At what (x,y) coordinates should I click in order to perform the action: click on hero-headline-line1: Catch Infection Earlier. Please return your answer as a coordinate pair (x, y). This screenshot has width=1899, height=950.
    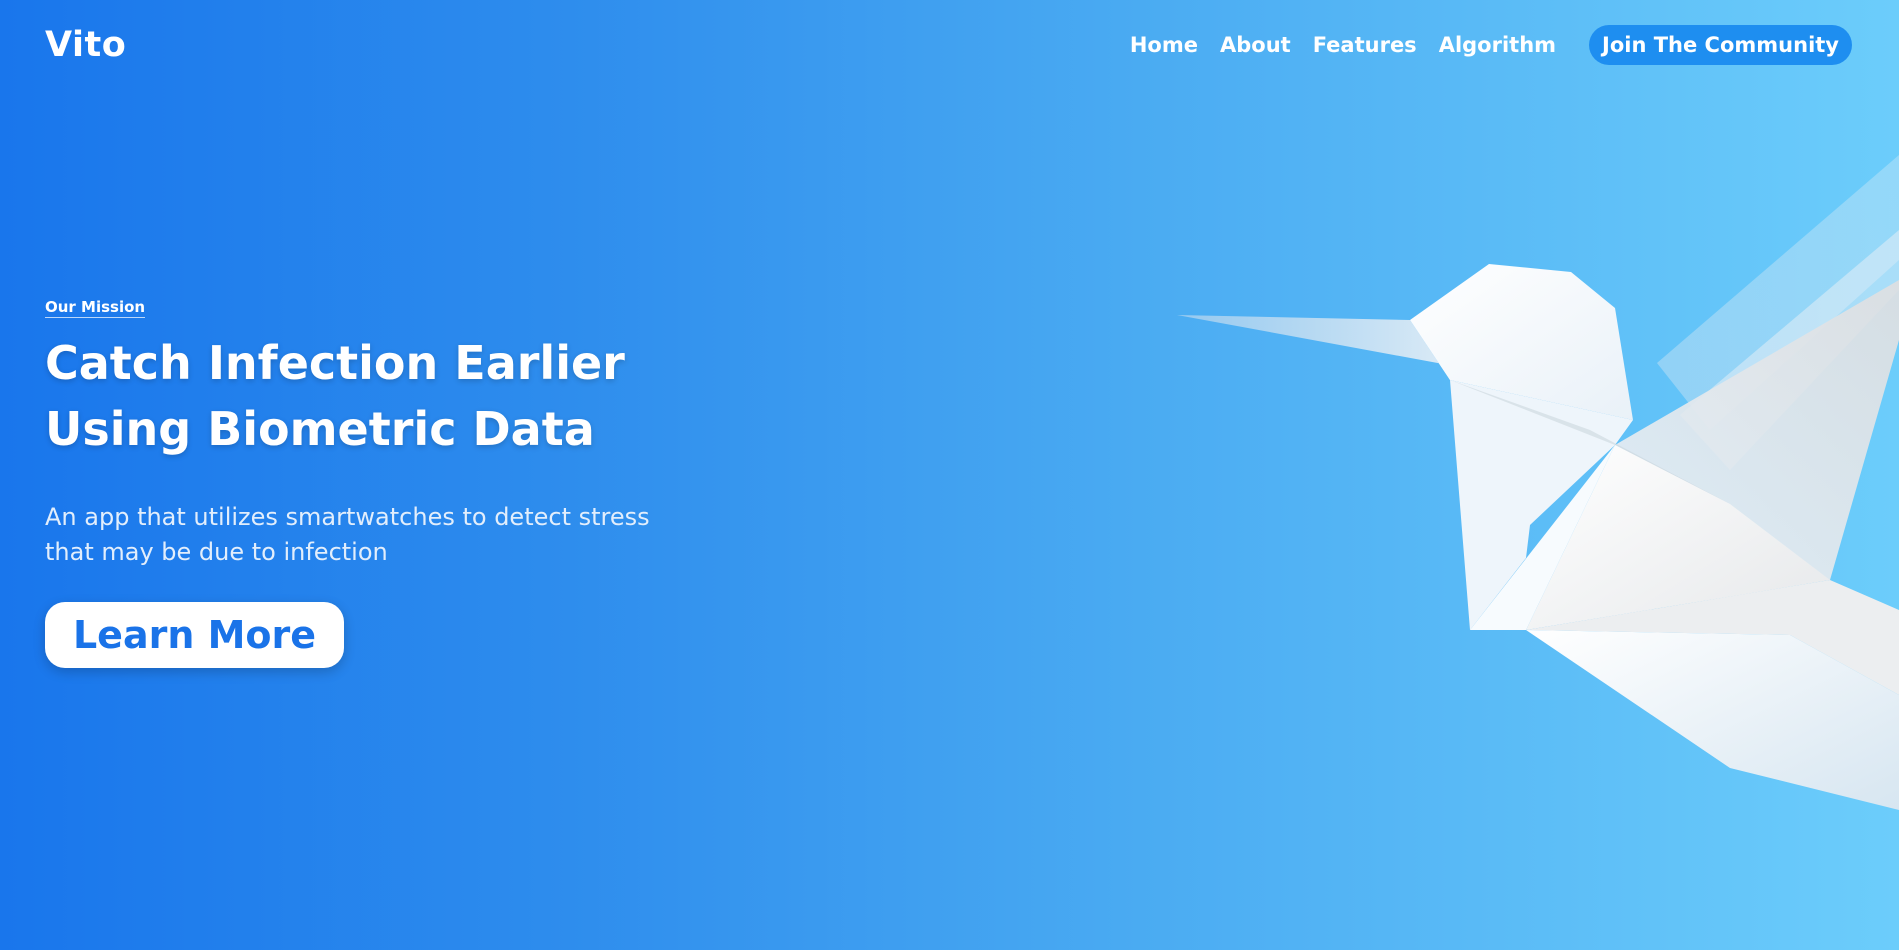
    Looking at the image, I should click on (335, 363).